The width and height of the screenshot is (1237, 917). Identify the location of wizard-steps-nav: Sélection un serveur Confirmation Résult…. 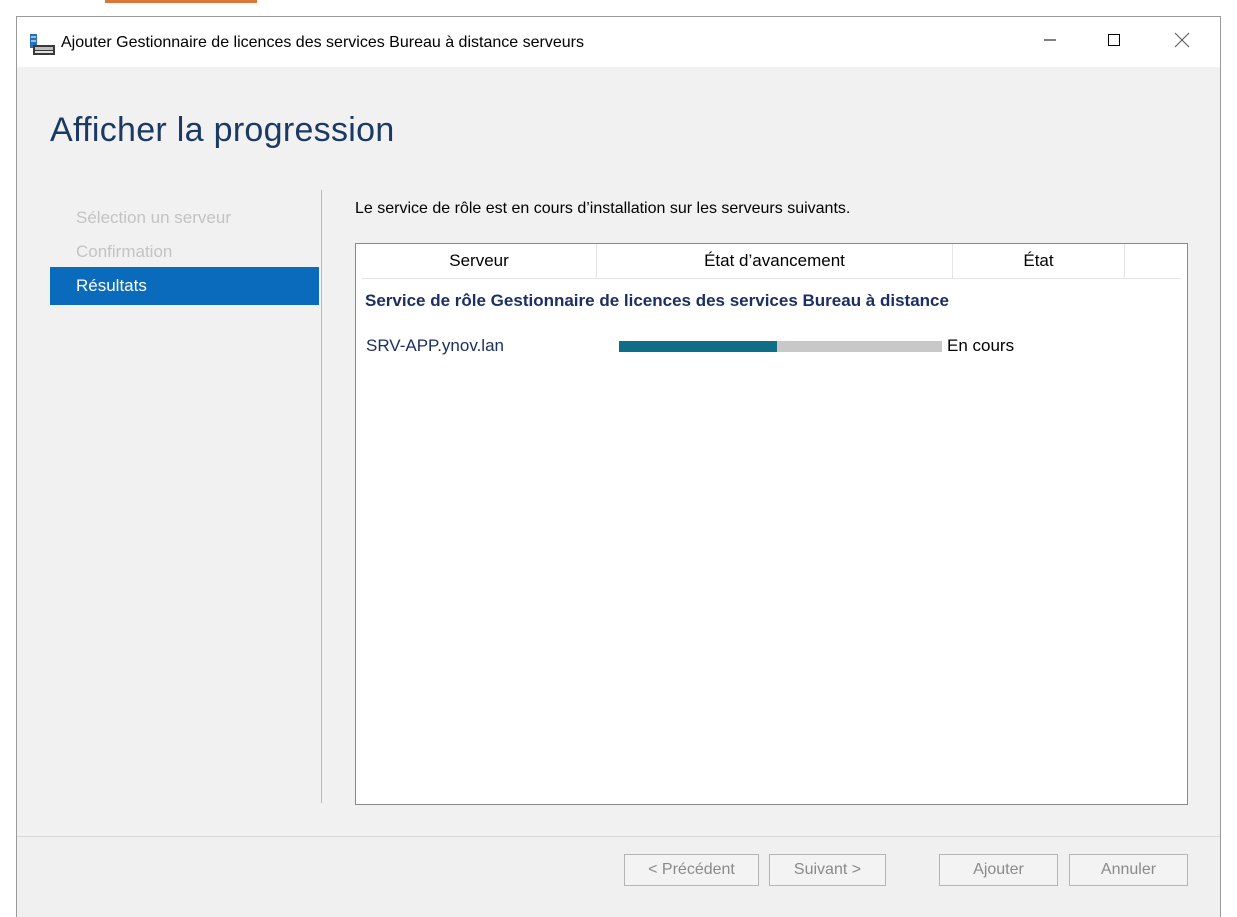
(184, 252).